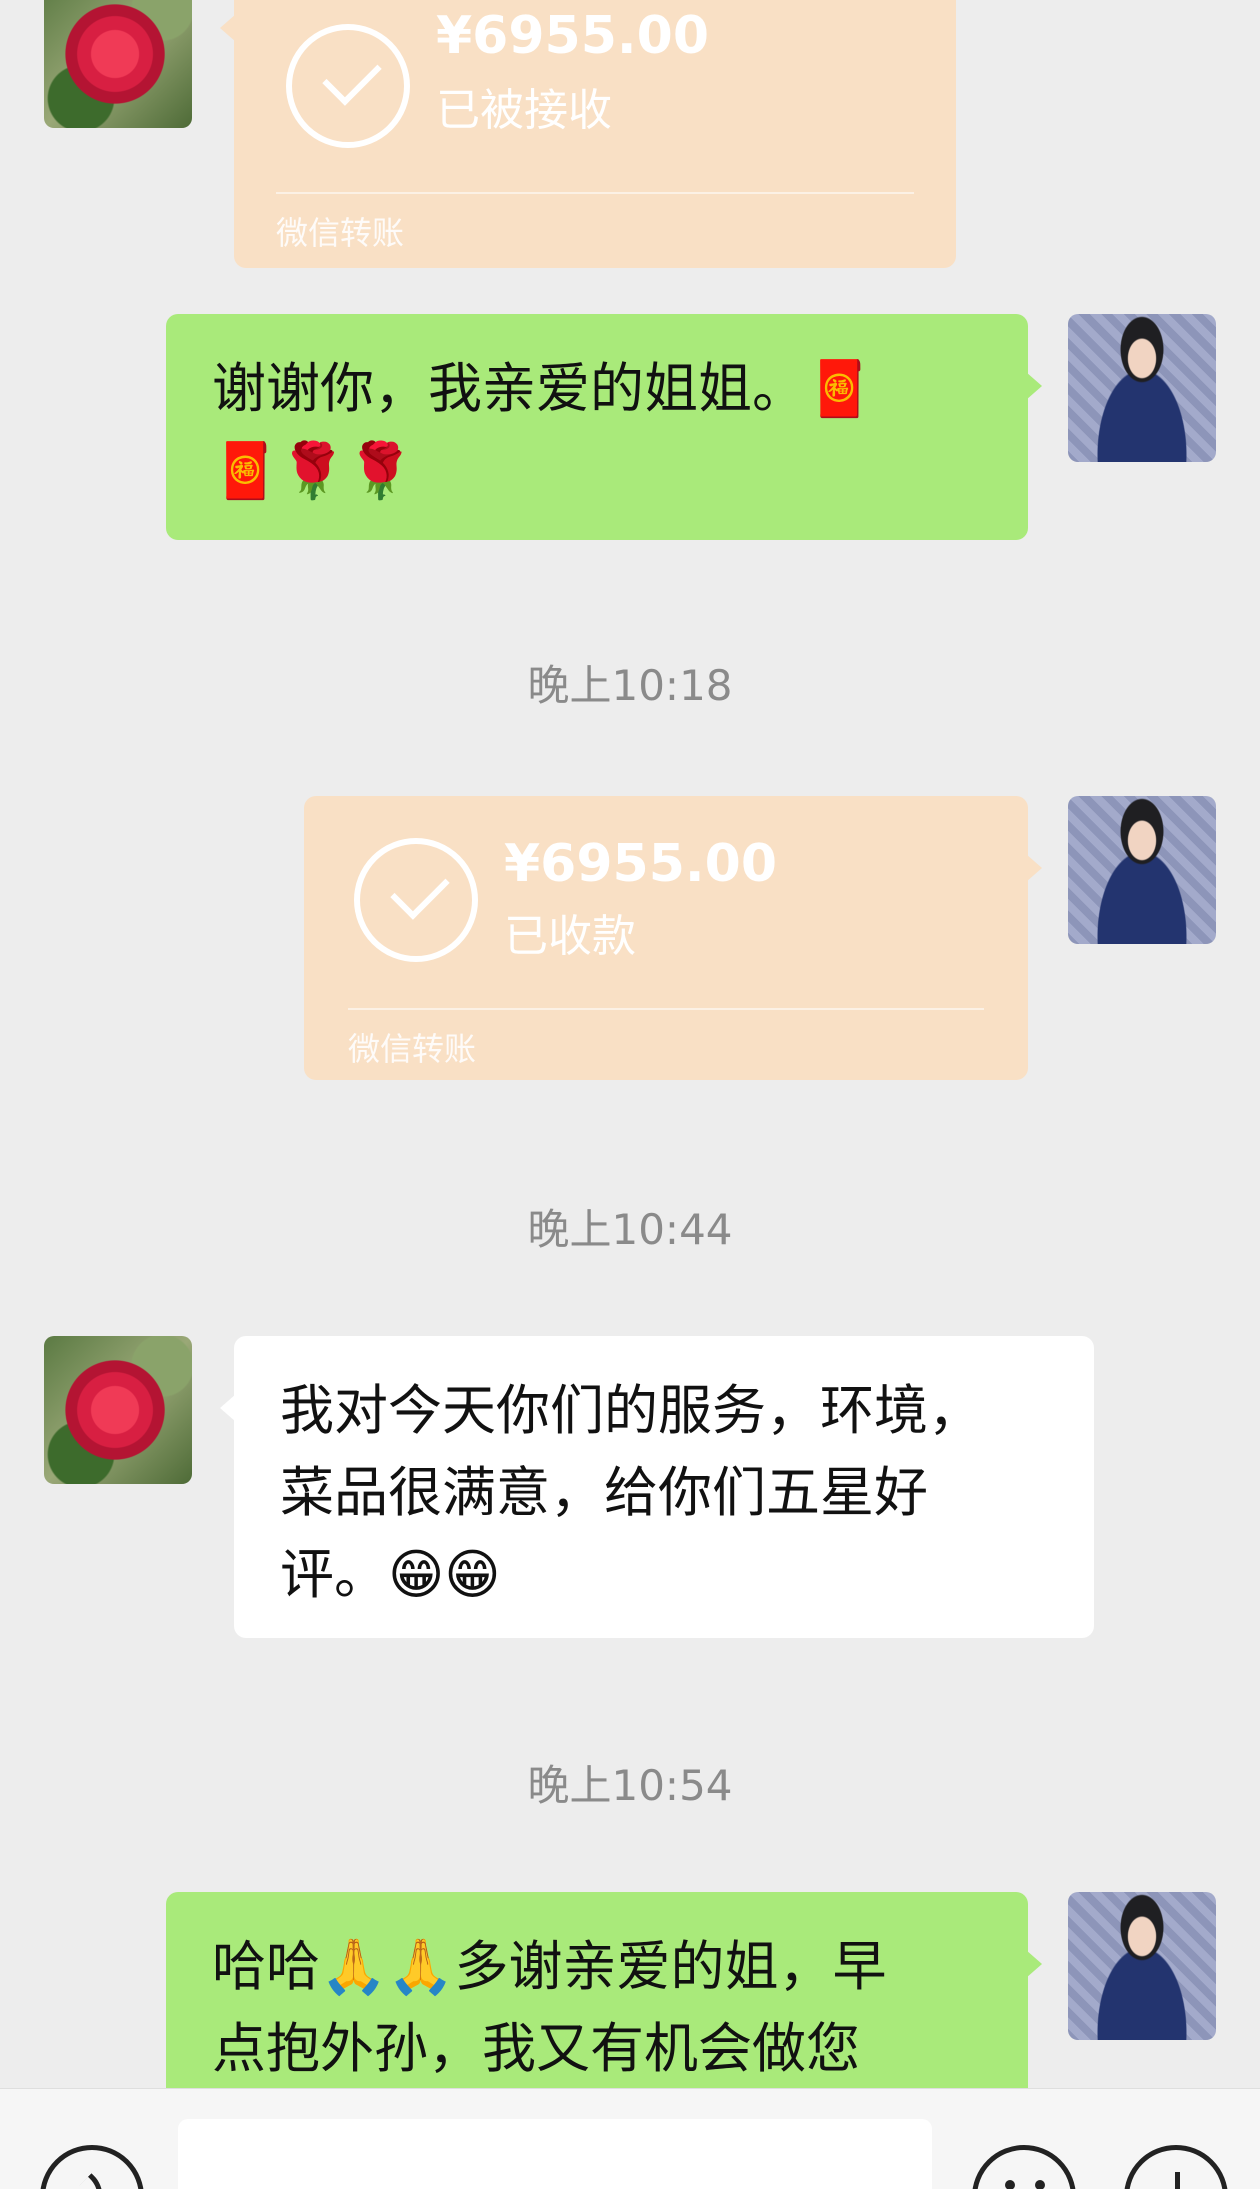 The width and height of the screenshot is (1260, 2189). I want to click on message-bubble-received: 我对今天你们的服务，环境， 菜品很满意，给你们五星好 评。😁😁, so click(657, 1487).